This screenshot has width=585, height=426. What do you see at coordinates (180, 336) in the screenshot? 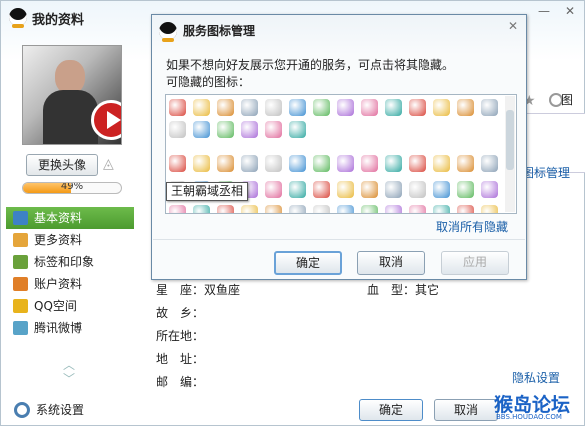
I see `location-field: 所在地：` at bounding box center [180, 336].